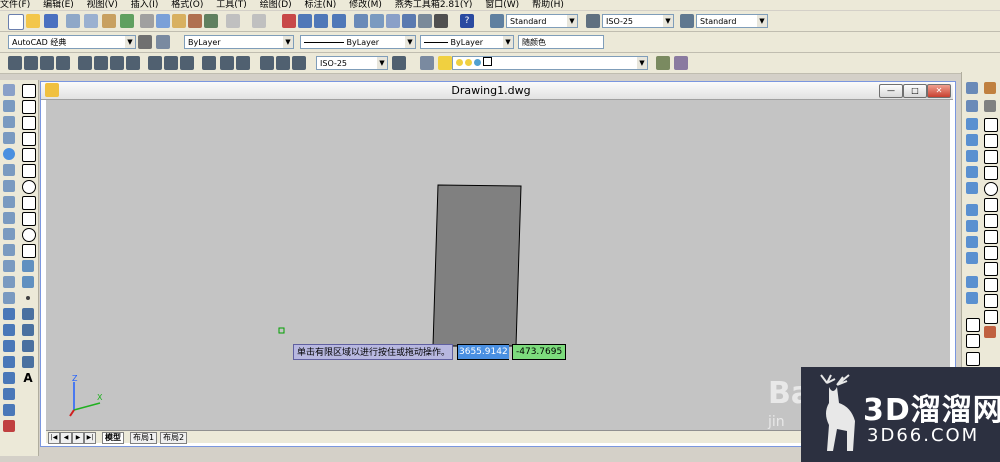 The width and height of the screenshot is (1000, 462). What do you see at coordinates (427, 63) in the screenshot?
I see `layer-properties-icon` at bounding box center [427, 63].